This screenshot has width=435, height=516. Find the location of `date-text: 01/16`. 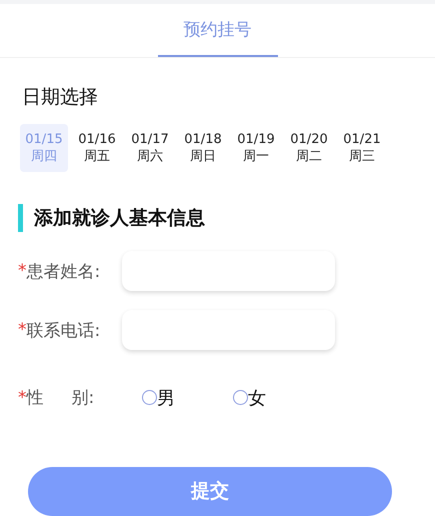

date-text: 01/16 is located at coordinates (97, 139).